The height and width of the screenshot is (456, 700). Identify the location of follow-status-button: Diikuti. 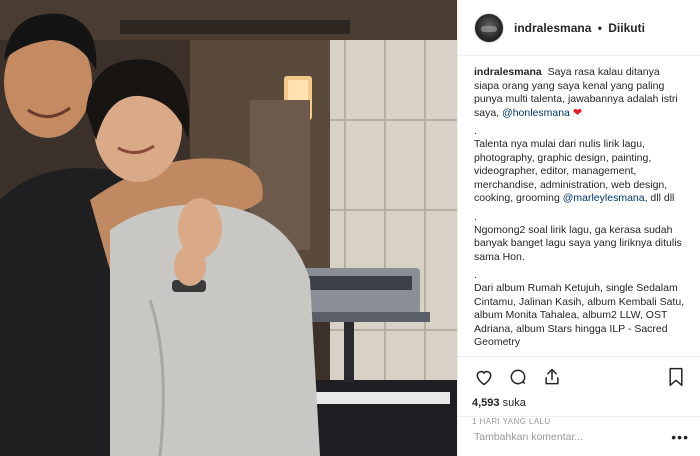
(626, 28).